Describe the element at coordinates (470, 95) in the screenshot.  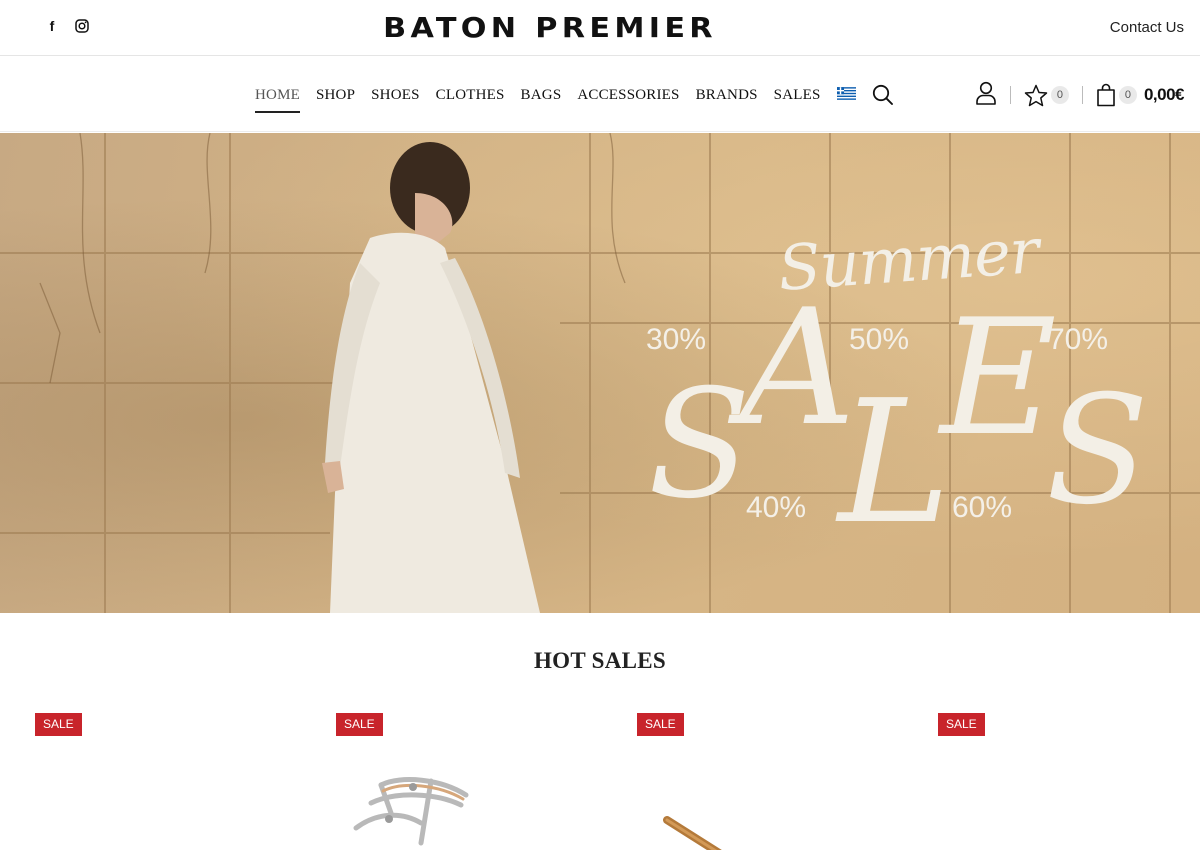
I see `nav-clothes: CLOTHES` at that location.